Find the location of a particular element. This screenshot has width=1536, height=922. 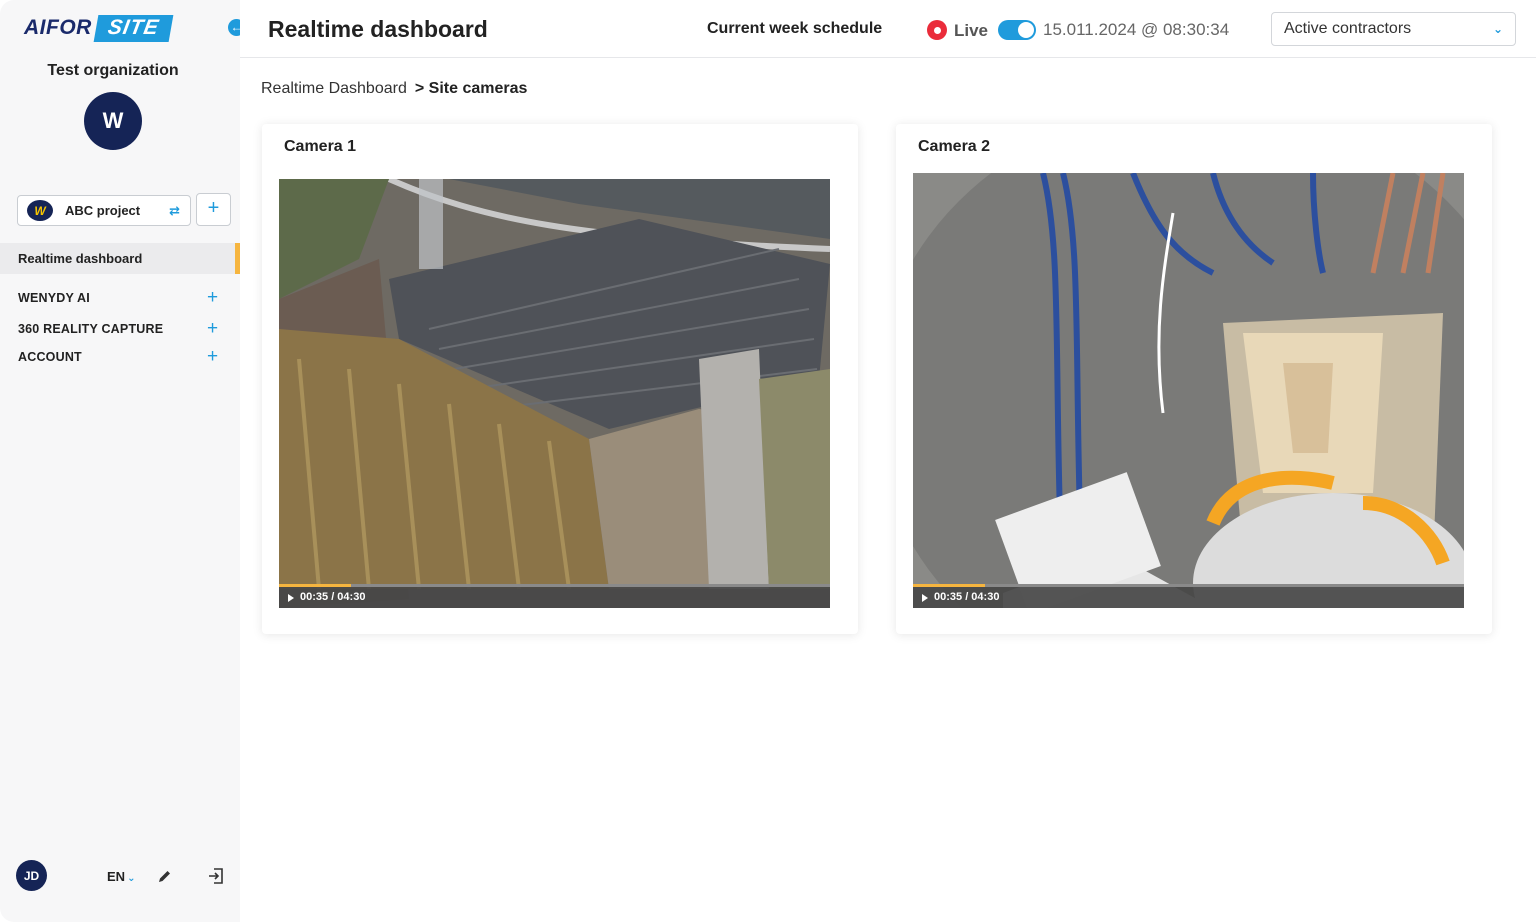

sidebar-item-label: 360 REALITY CAPTURE is located at coordinates (91, 329).